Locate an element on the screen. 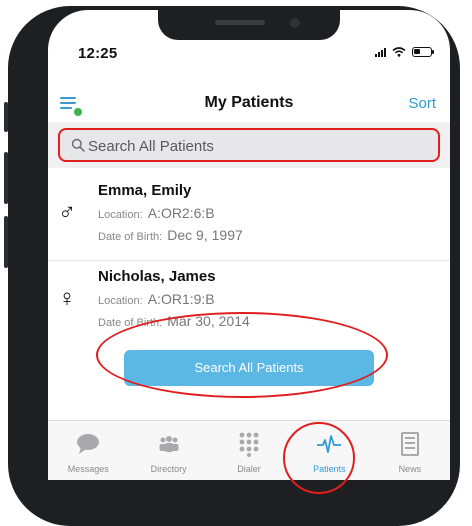 The width and height of the screenshot is (472, 526). people-icon is located at coordinates (169, 444).